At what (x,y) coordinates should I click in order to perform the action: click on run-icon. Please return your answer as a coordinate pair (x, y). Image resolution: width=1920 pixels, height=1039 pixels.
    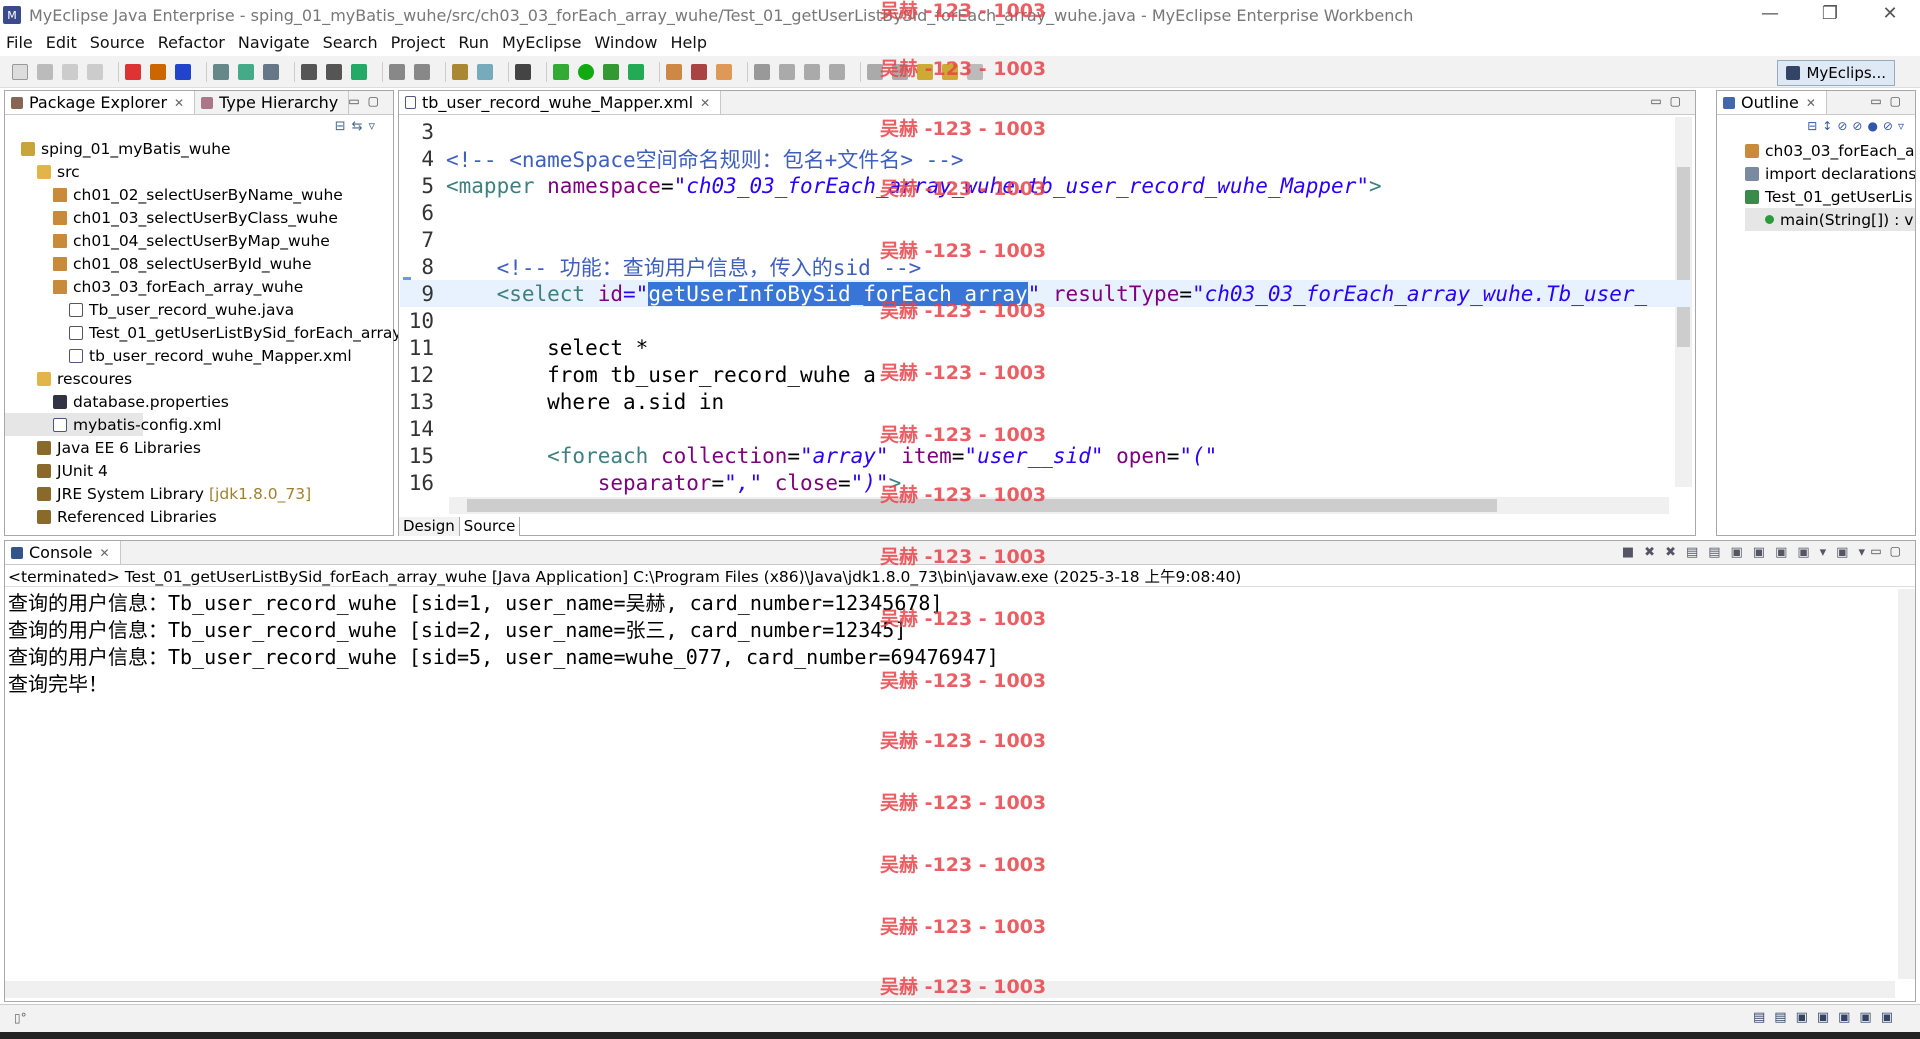
    Looking at the image, I should click on (586, 71).